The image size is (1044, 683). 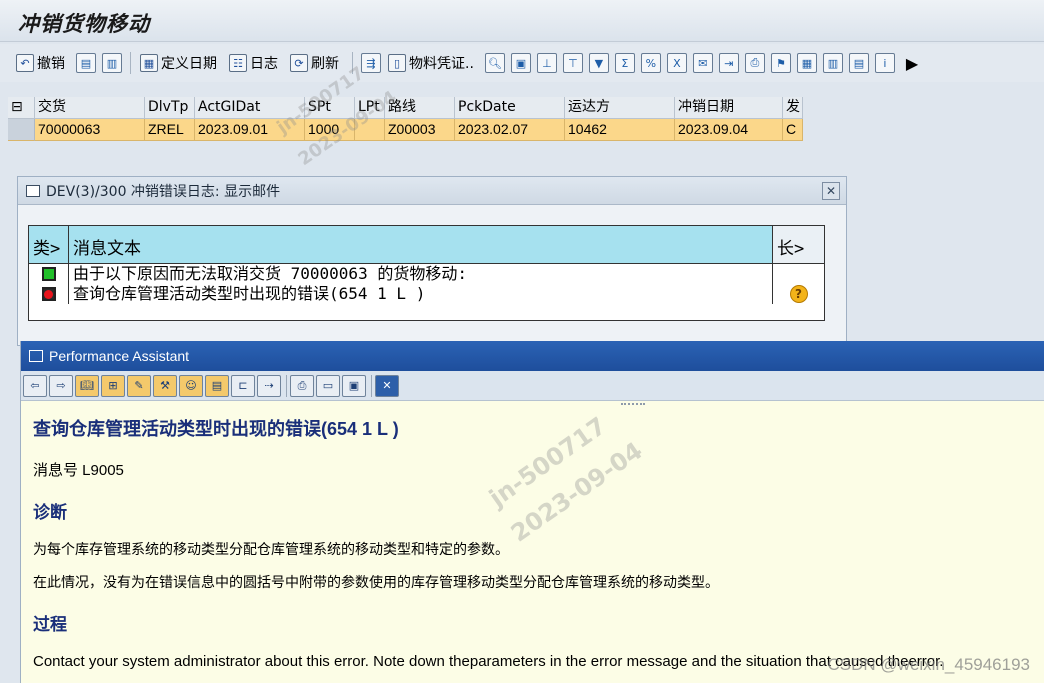 What do you see at coordinates (112, 63) in the screenshot?
I see `deselect-all-icon: ▥` at bounding box center [112, 63].